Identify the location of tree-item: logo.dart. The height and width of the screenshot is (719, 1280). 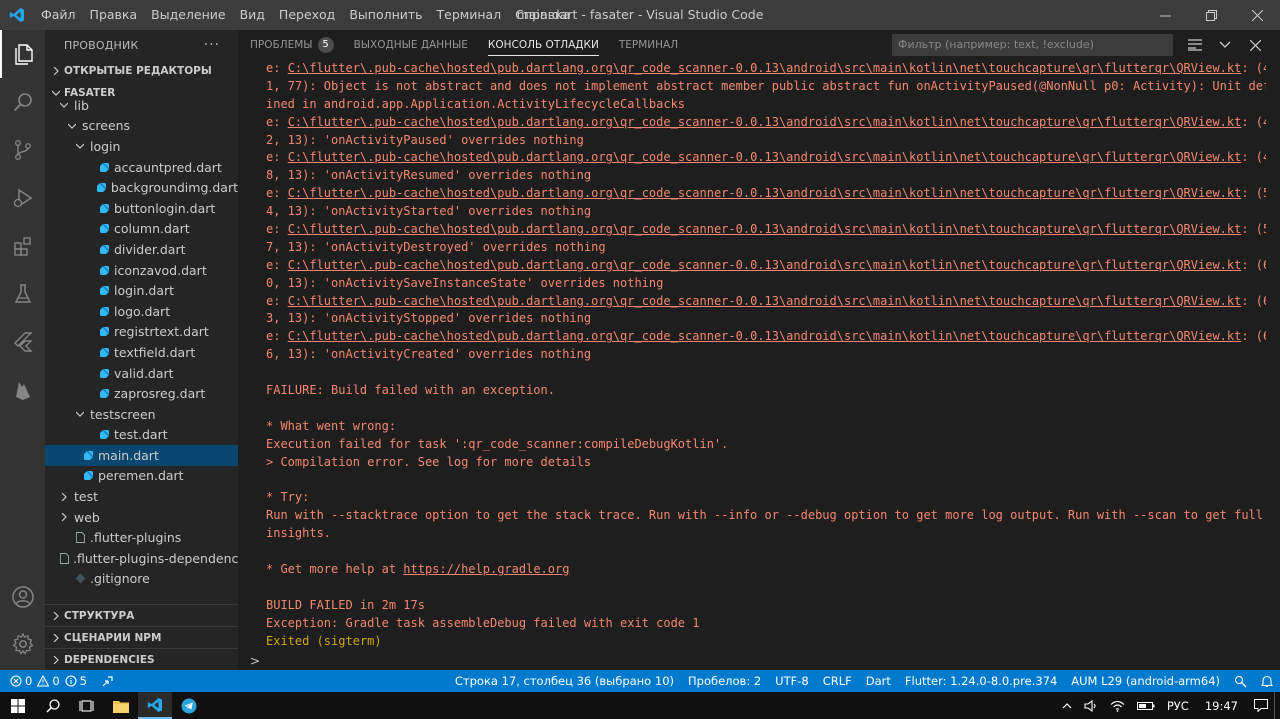
(141, 311).